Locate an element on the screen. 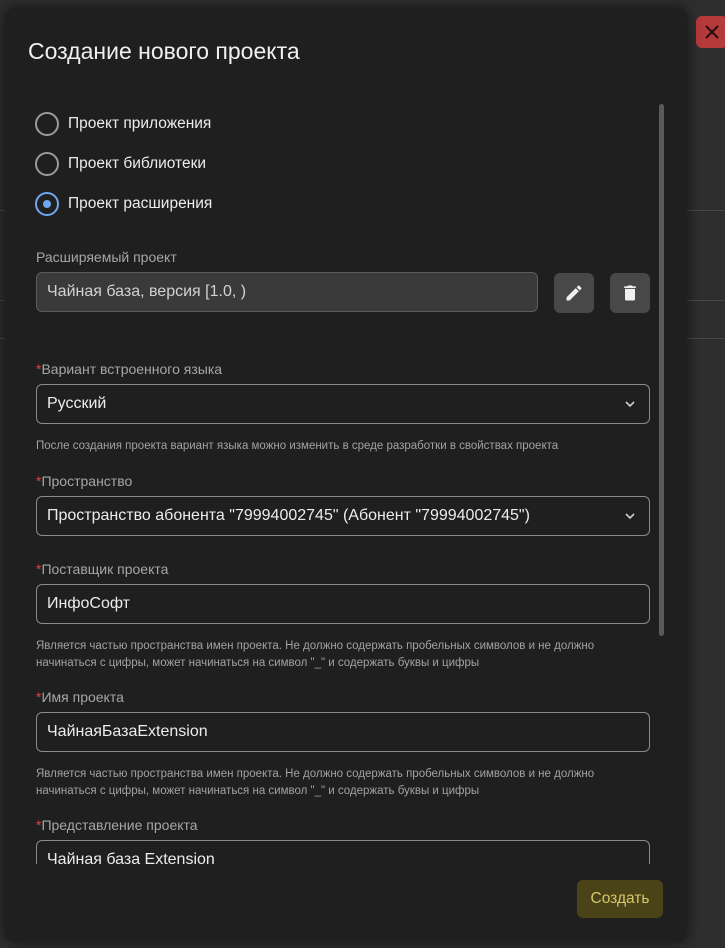 The image size is (725, 948). language-value: Русский is located at coordinates (77, 403).